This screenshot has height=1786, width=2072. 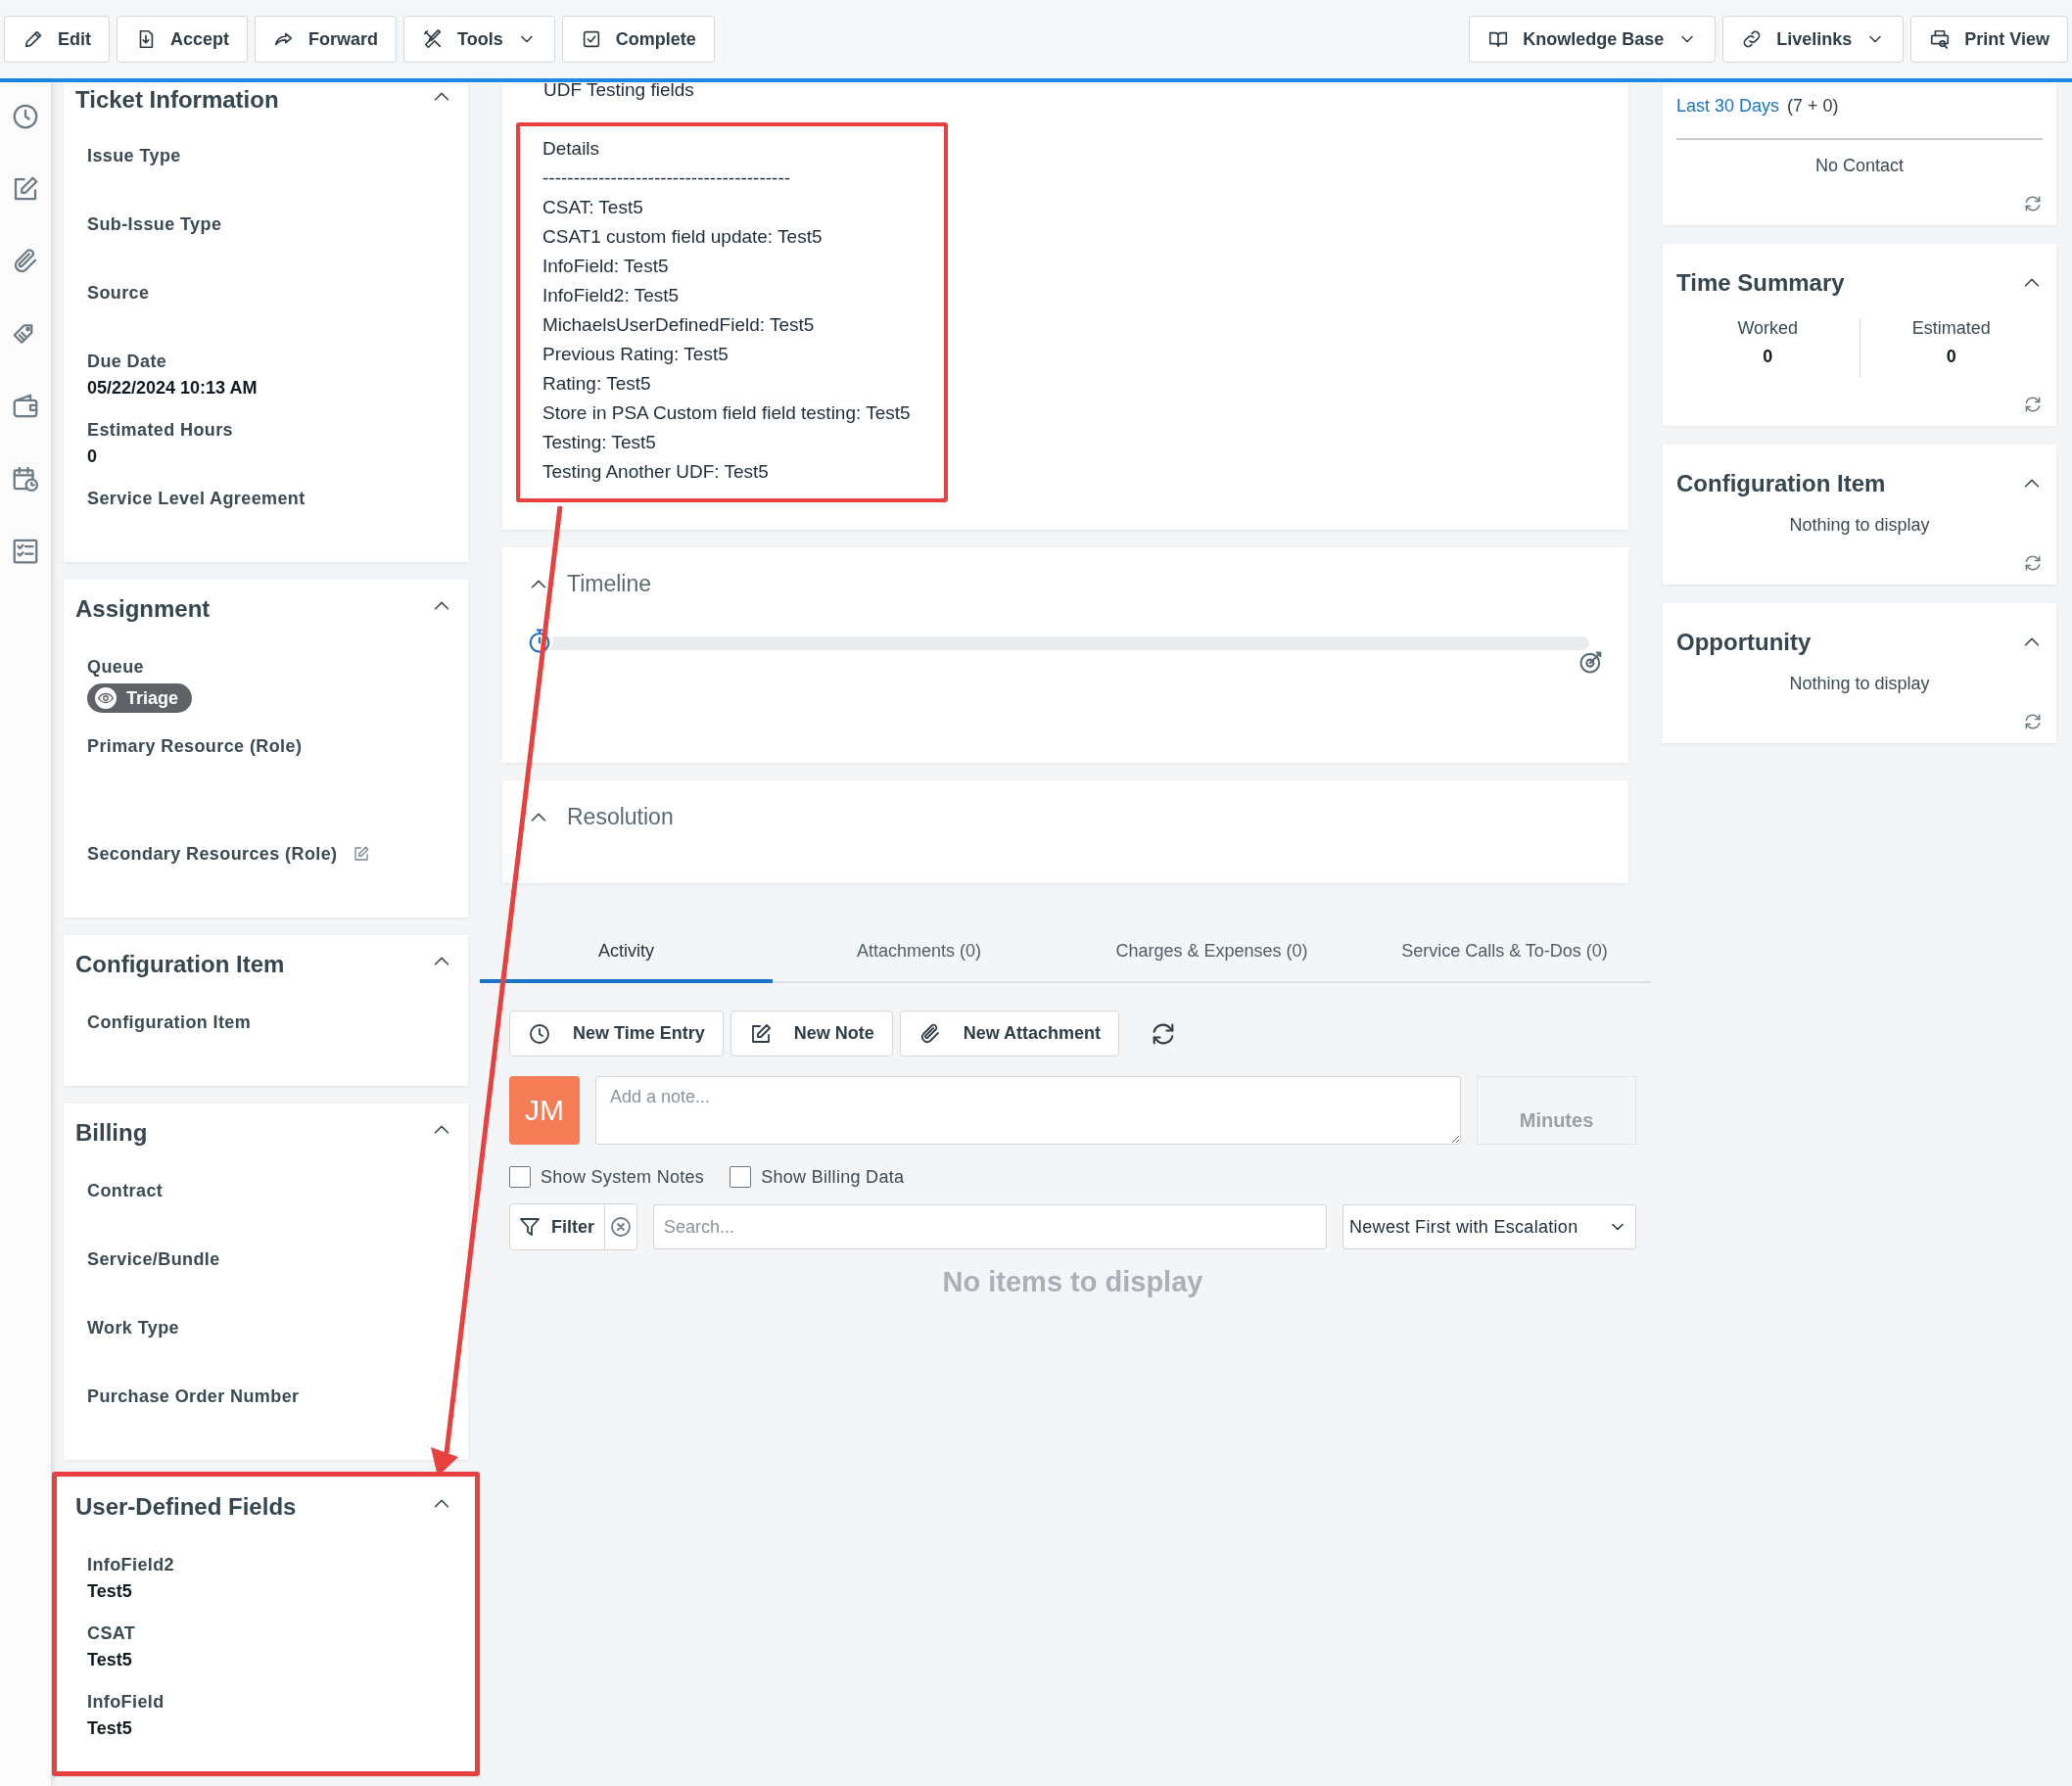 I want to click on details-line: Previous Rating: Test5, so click(x=636, y=354).